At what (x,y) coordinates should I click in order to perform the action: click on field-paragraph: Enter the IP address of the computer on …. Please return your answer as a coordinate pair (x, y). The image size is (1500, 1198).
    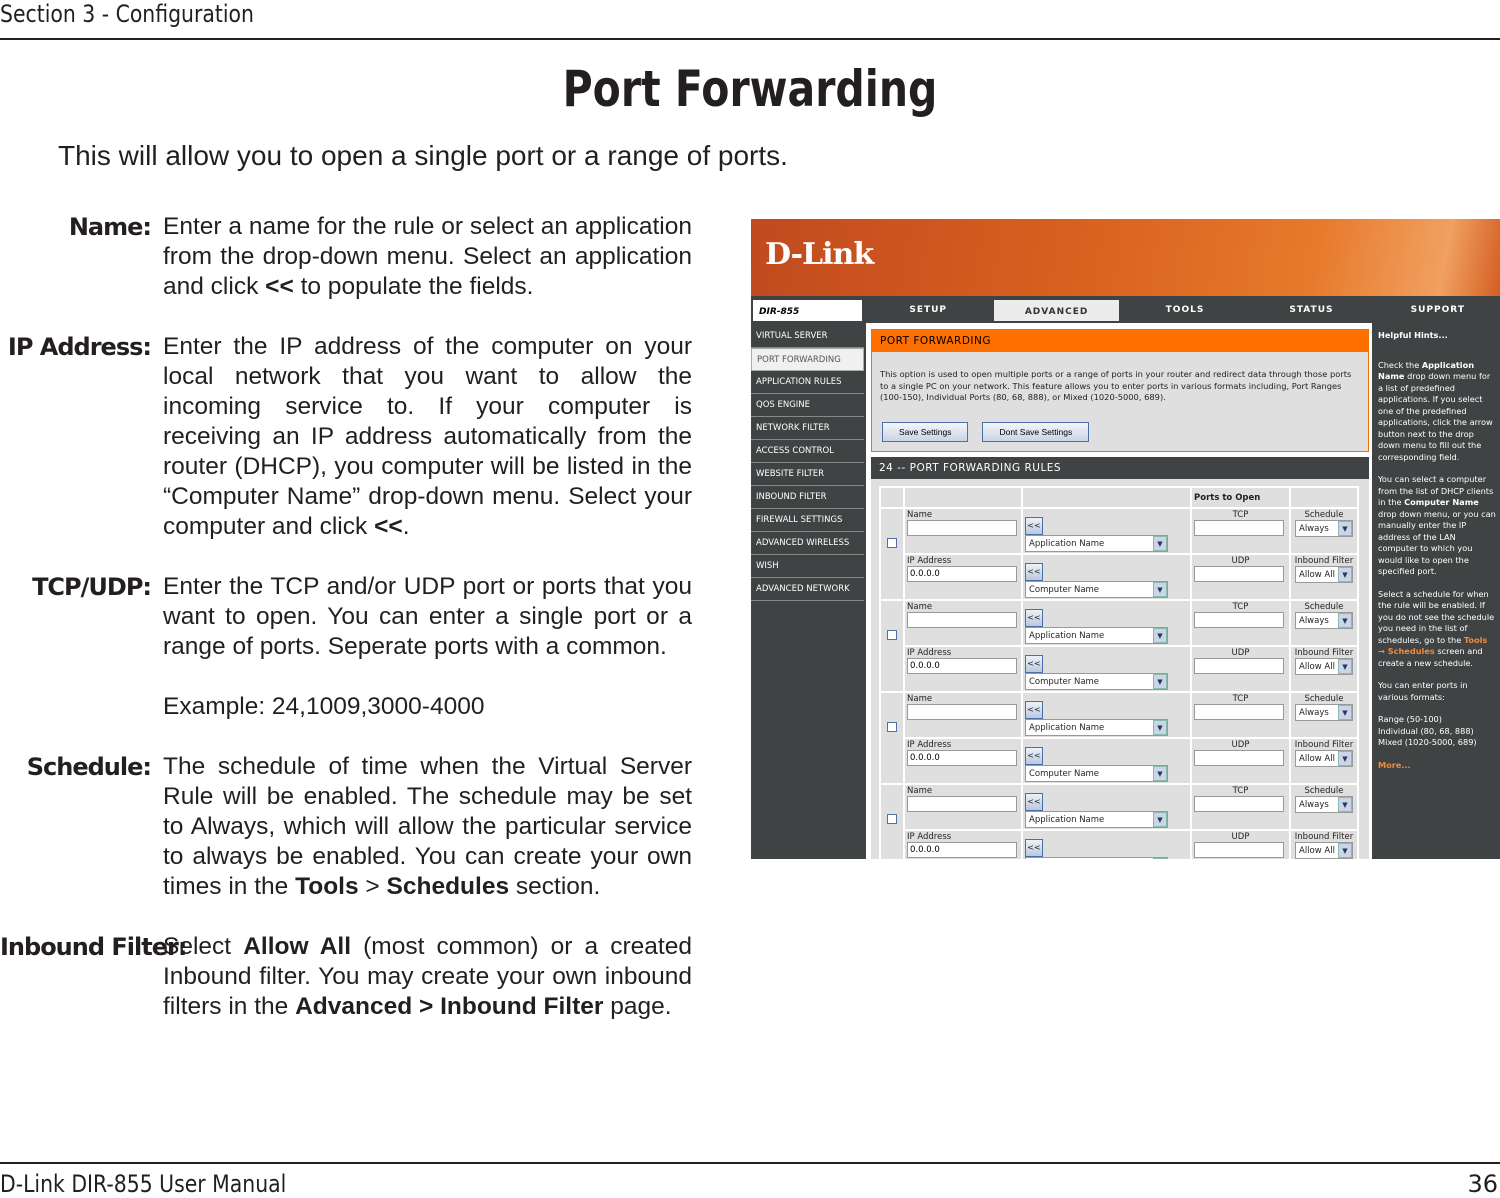
    Looking at the image, I should click on (427, 436).